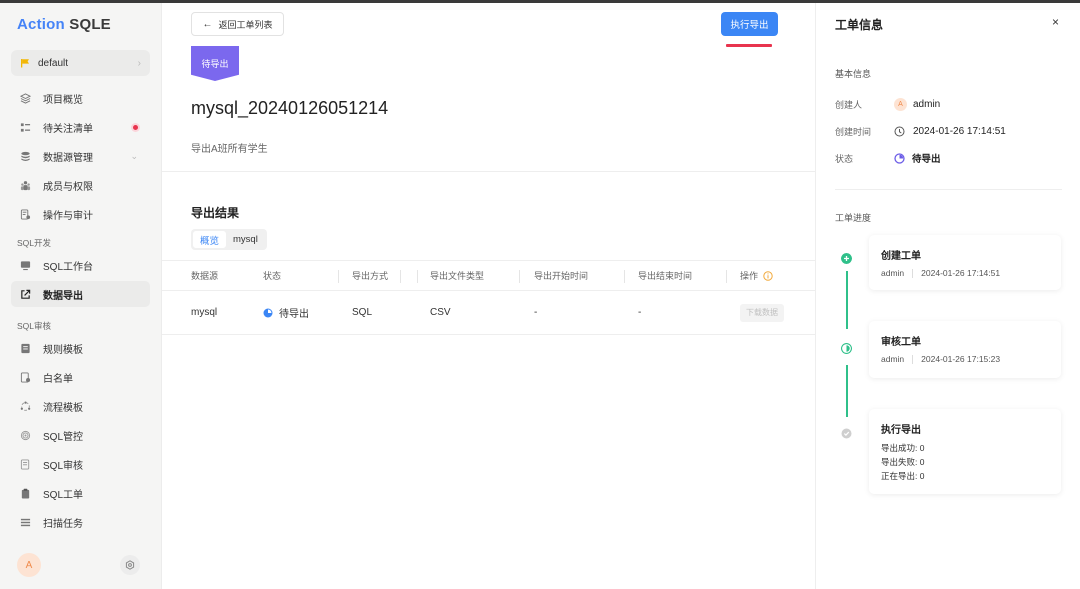  I want to click on created-value: 2024-01-26 17:14:51, so click(950, 131).